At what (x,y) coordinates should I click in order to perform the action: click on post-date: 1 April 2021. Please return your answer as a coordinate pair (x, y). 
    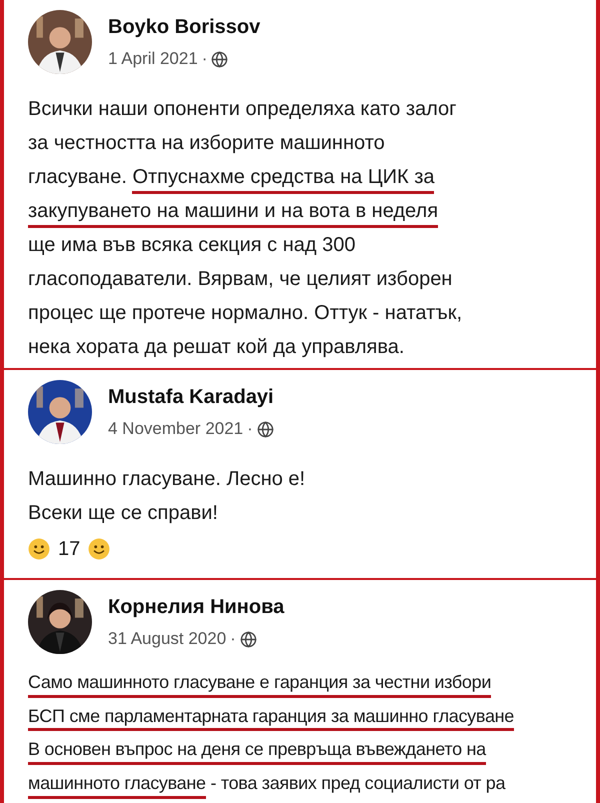
    Looking at the image, I should click on (153, 59).